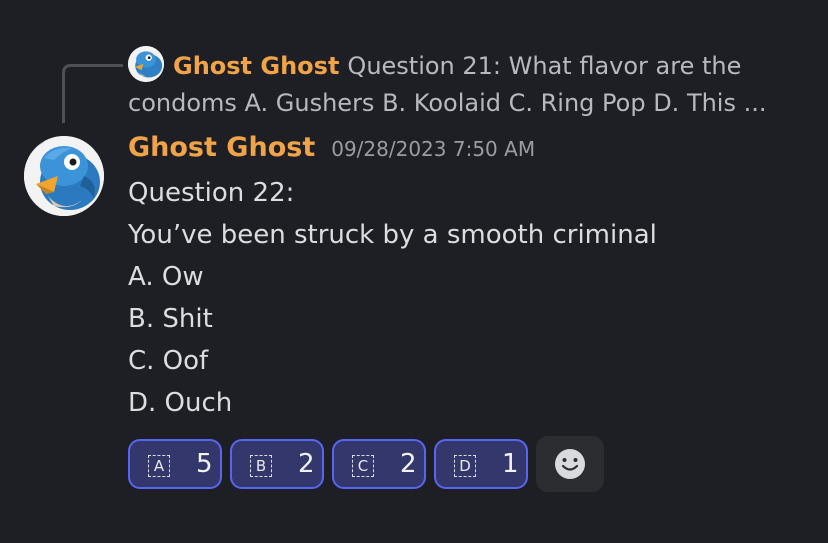  What do you see at coordinates (465, 466) in the screenshot?
I see `letter-d-icon: D` at bounding box center [465, 466].